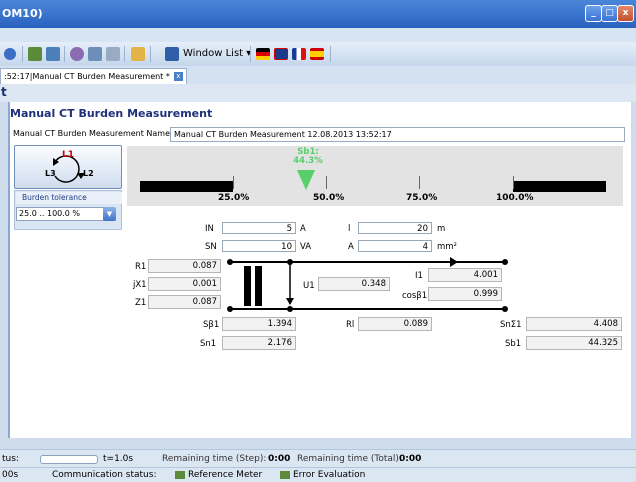  I want to click on ct-l2-label: L2, so click(88, 173).